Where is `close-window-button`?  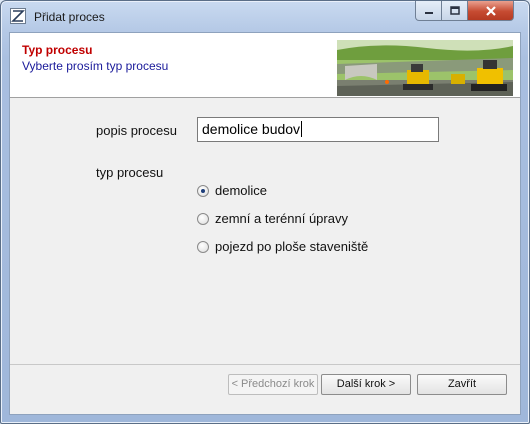 close-window-button is located at coordinates (491, 11).